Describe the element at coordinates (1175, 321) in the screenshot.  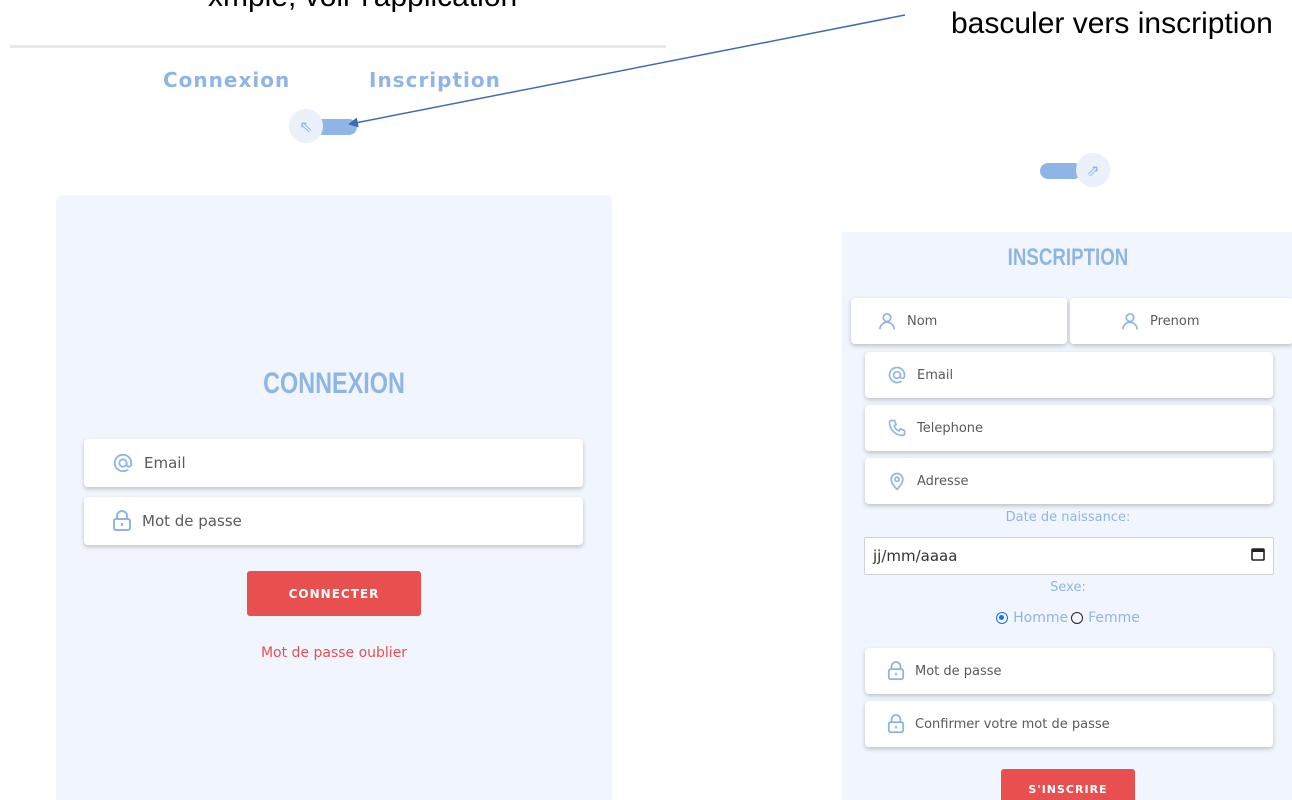
I see `prenom-placeholder: Prenom` at that location.